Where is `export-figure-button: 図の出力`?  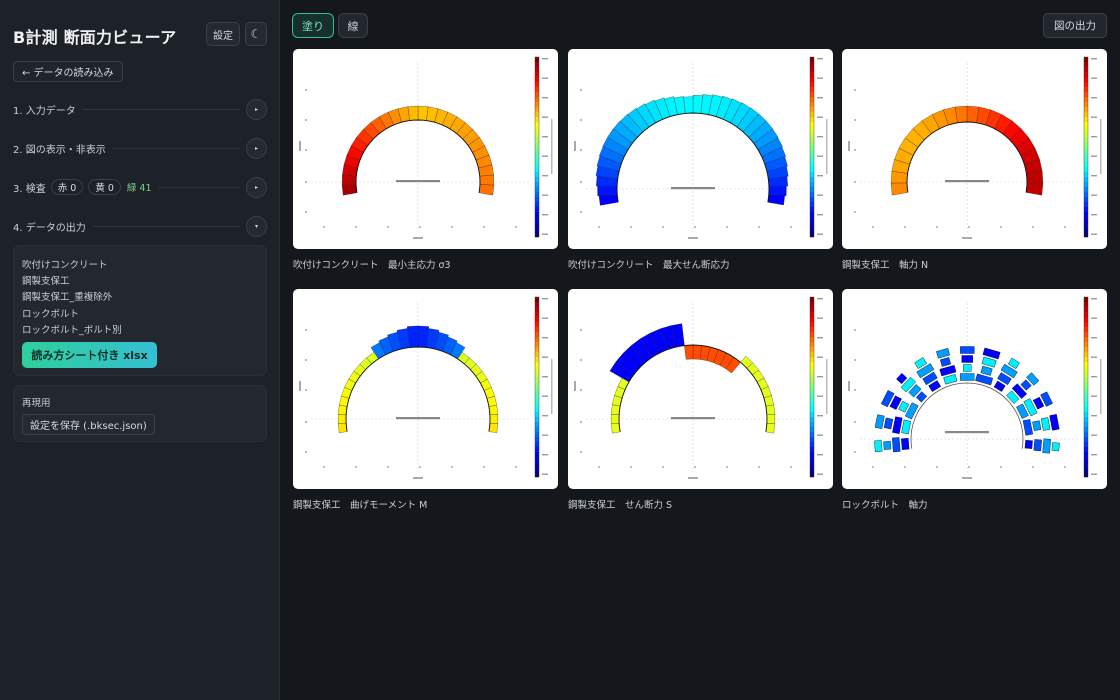
export-figure-button: 図の出力 is located at coordinates (1075, 25).